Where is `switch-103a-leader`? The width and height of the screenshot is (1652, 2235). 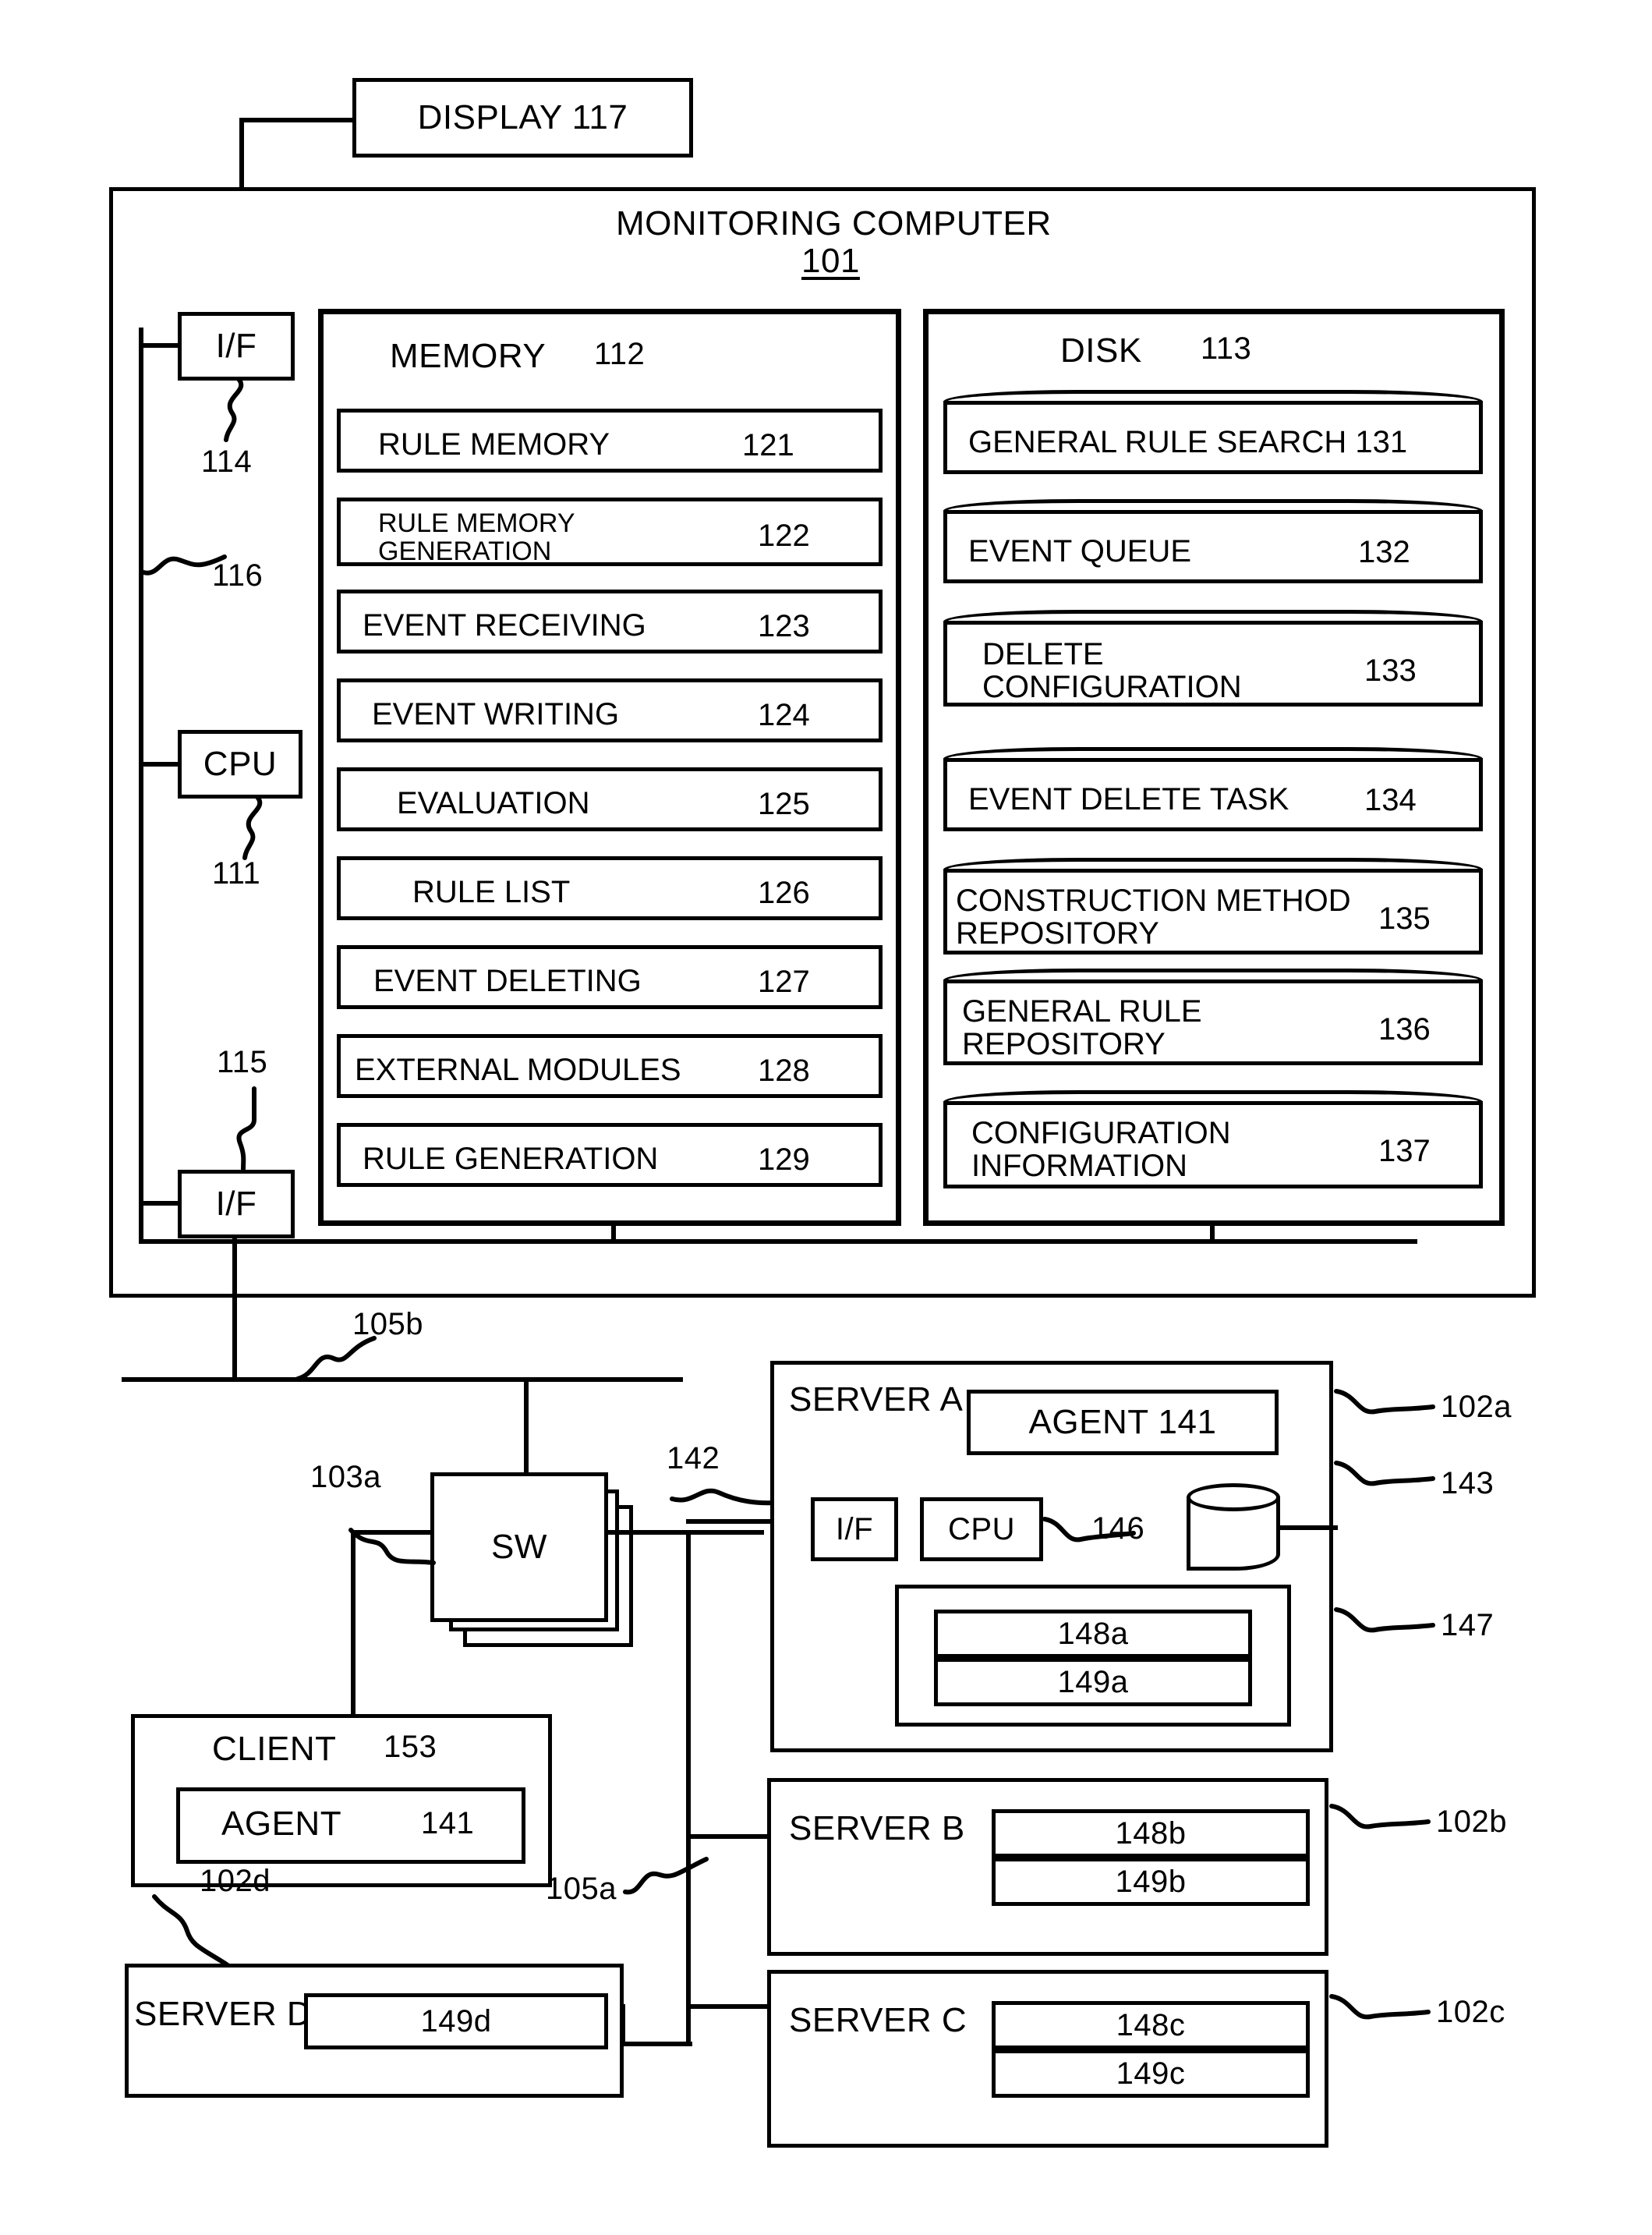
switch-103a-leader is located at coordinates (395, 1551).